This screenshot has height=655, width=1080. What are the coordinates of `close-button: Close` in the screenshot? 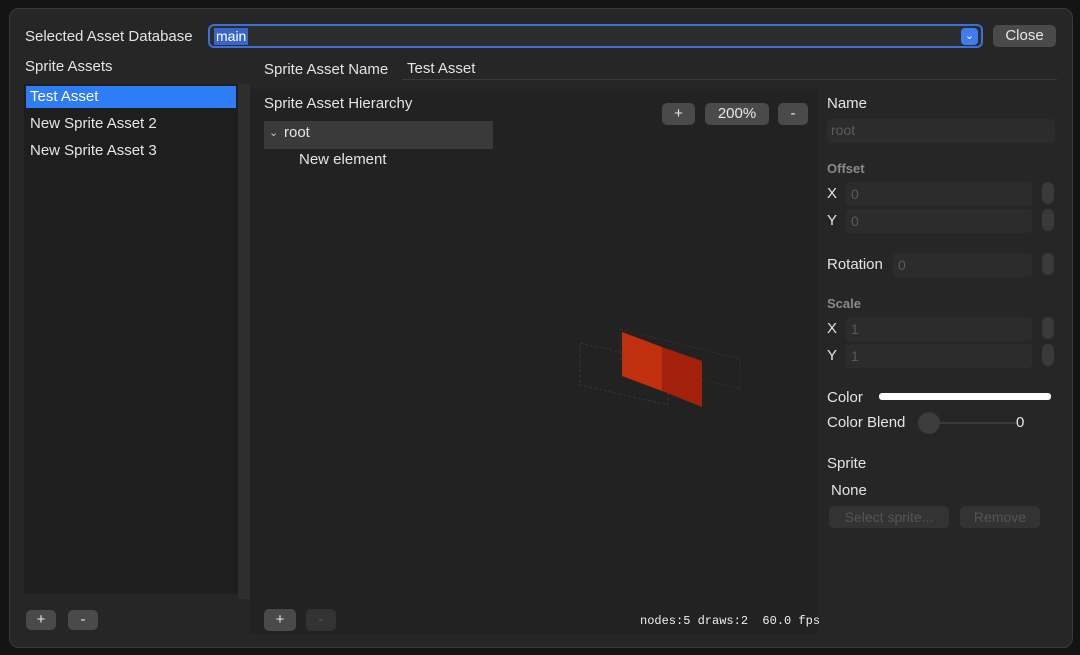 It's located at (1024, 36).